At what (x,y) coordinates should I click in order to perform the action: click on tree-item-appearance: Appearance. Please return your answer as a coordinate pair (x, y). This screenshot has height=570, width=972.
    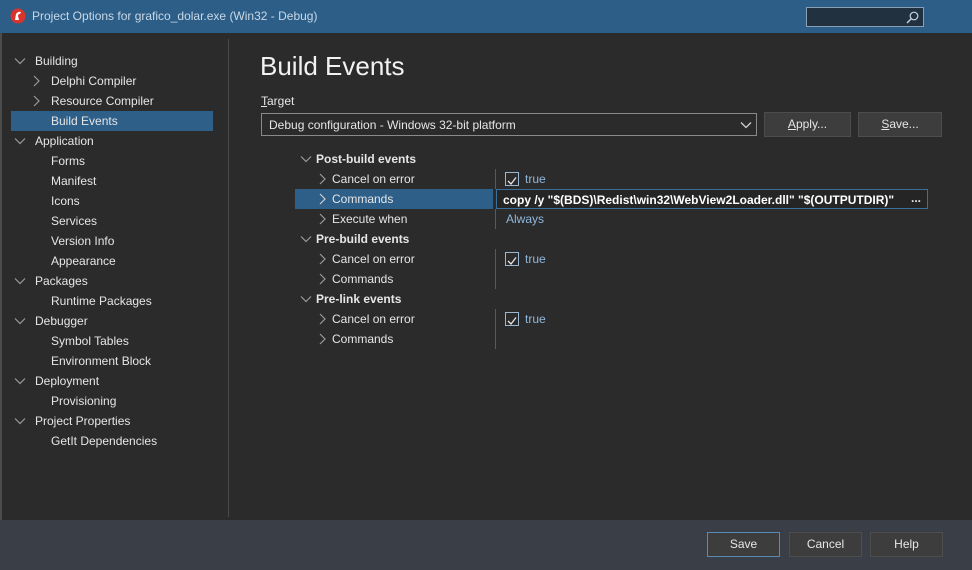
    Looking at the image, I should click on (110, 261).